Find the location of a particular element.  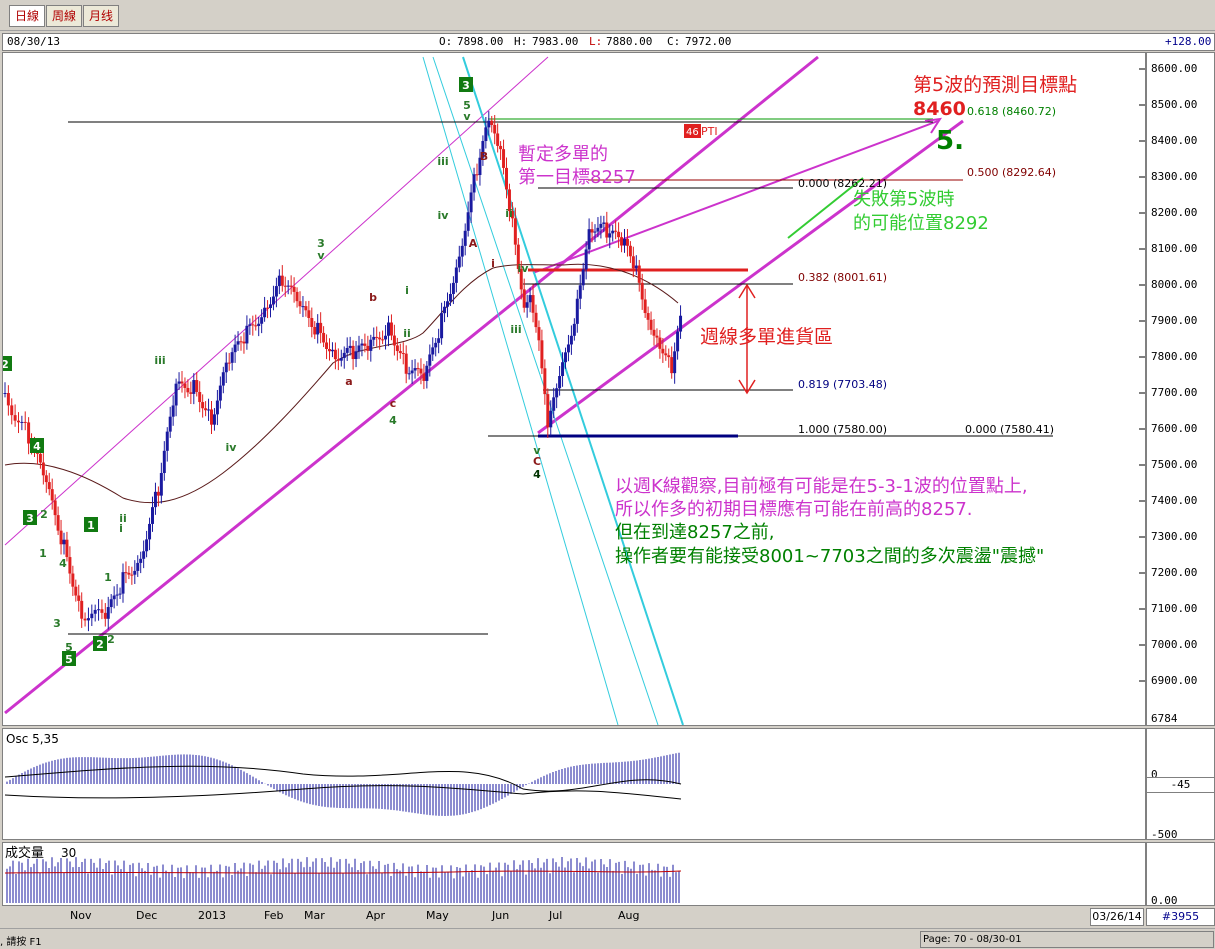

oscillator-axis: 0 -45 -500 is located at coordinates (1180, 784).